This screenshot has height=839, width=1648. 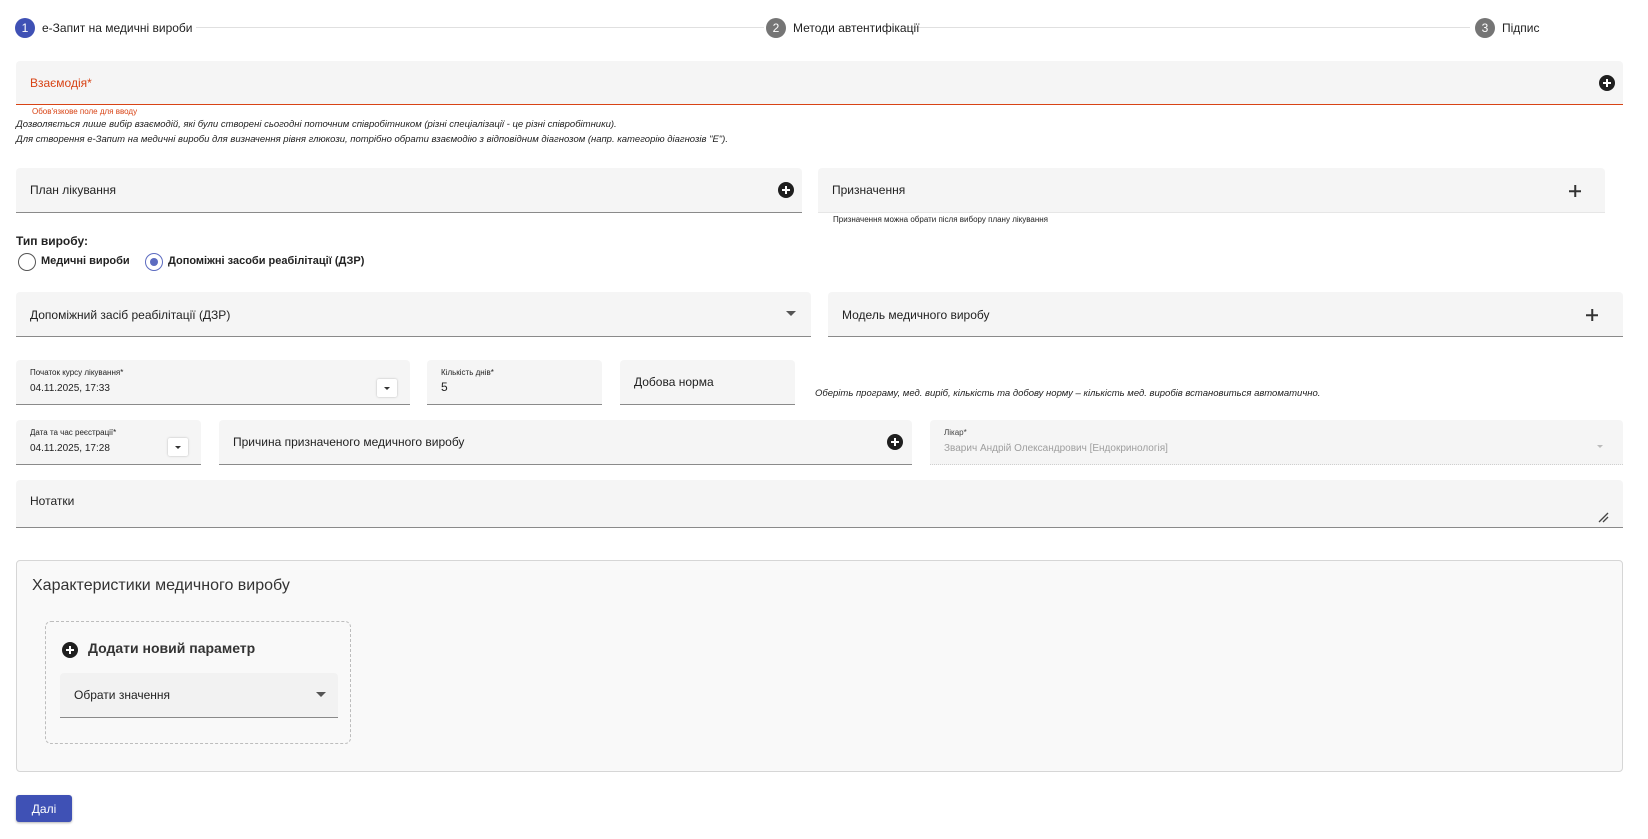 I want to click on days-count-field: Кількість днів* 5, so click(x=514, y=382).